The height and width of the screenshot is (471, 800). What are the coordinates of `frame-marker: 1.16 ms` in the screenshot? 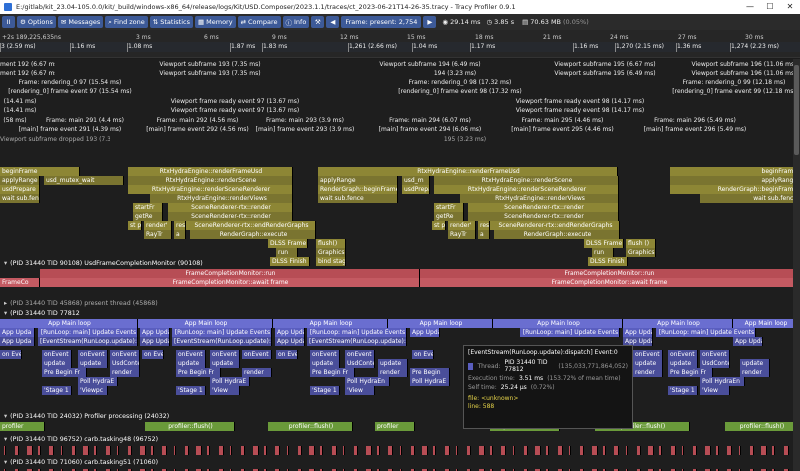 It's located at (97, 47).